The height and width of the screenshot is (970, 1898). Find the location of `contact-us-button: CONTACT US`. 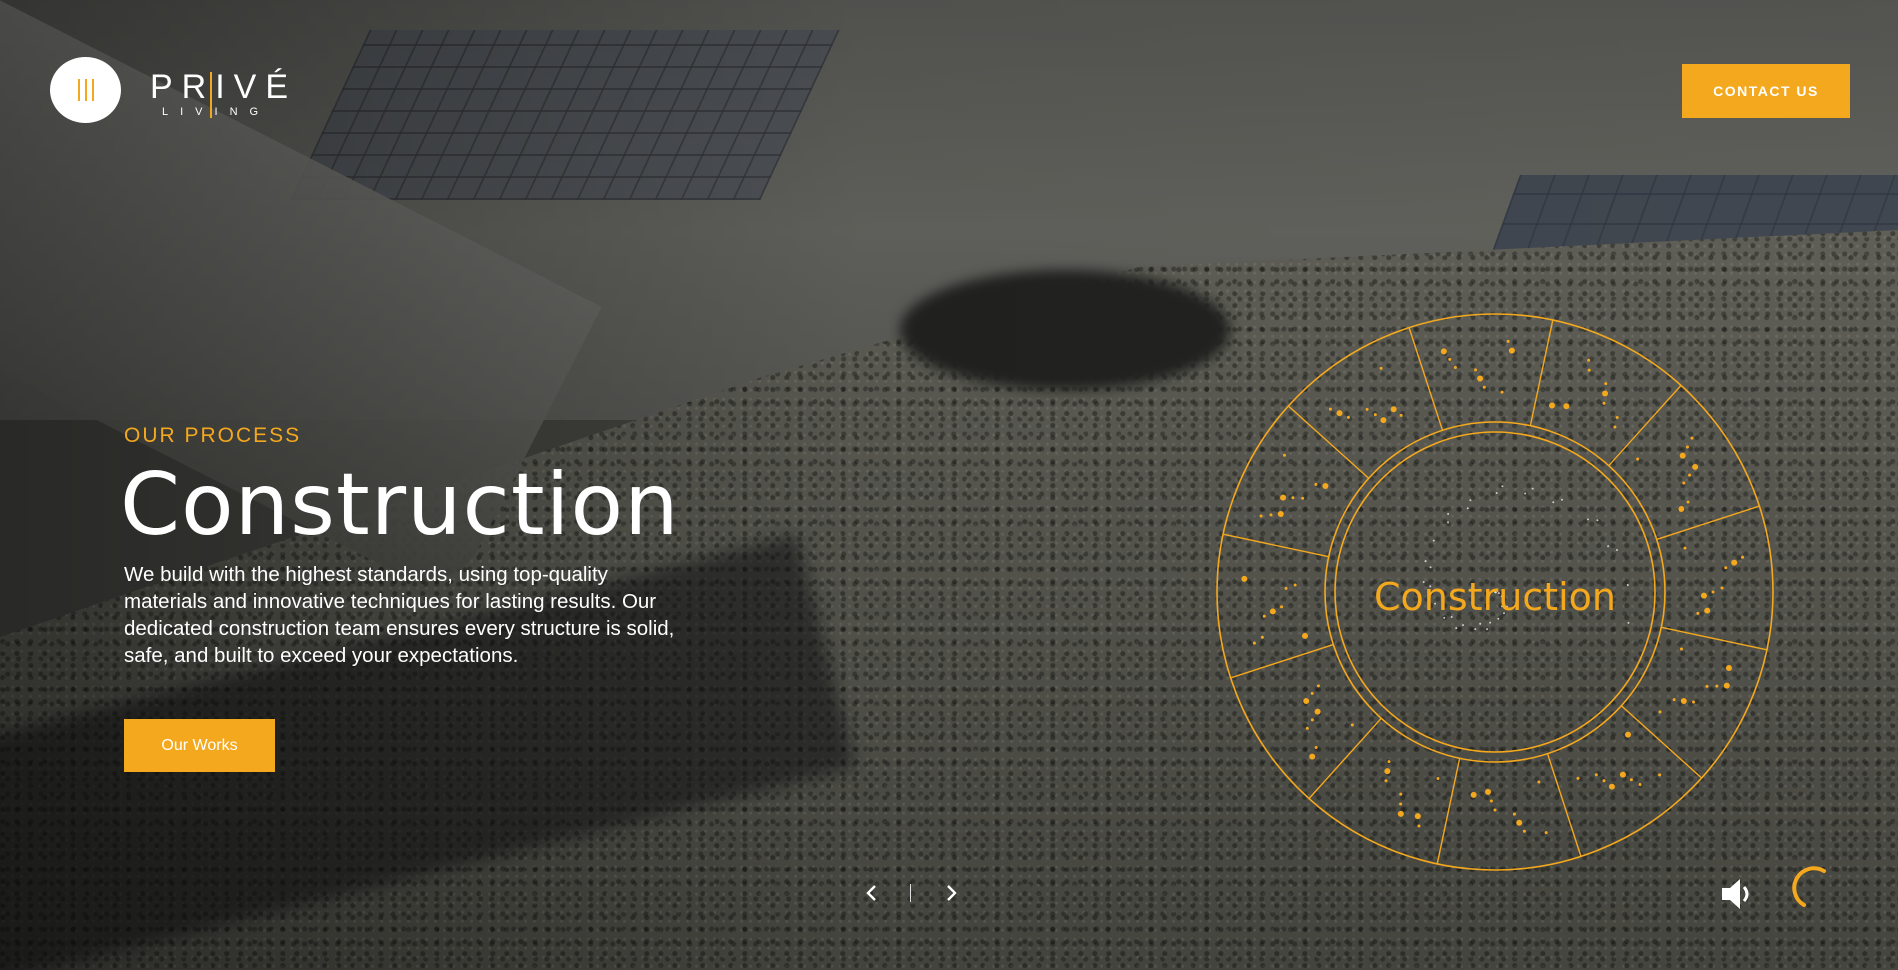

contact-us-button: CONTACT US is located at coordinates (1766, 91).